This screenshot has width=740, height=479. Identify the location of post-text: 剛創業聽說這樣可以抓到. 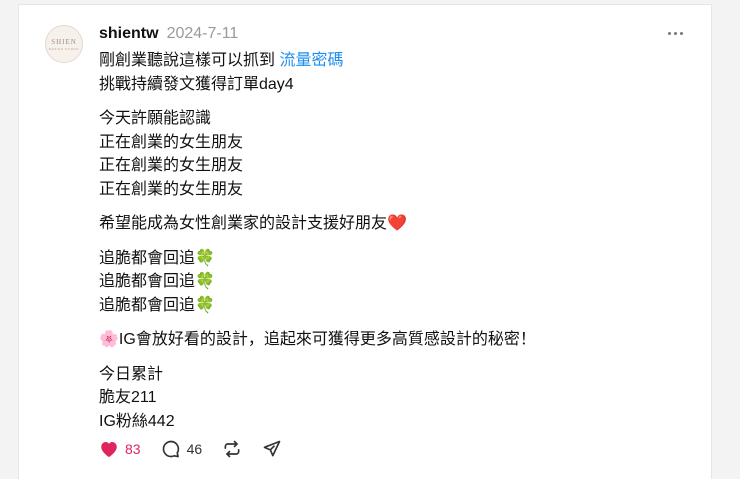
(187, 60).